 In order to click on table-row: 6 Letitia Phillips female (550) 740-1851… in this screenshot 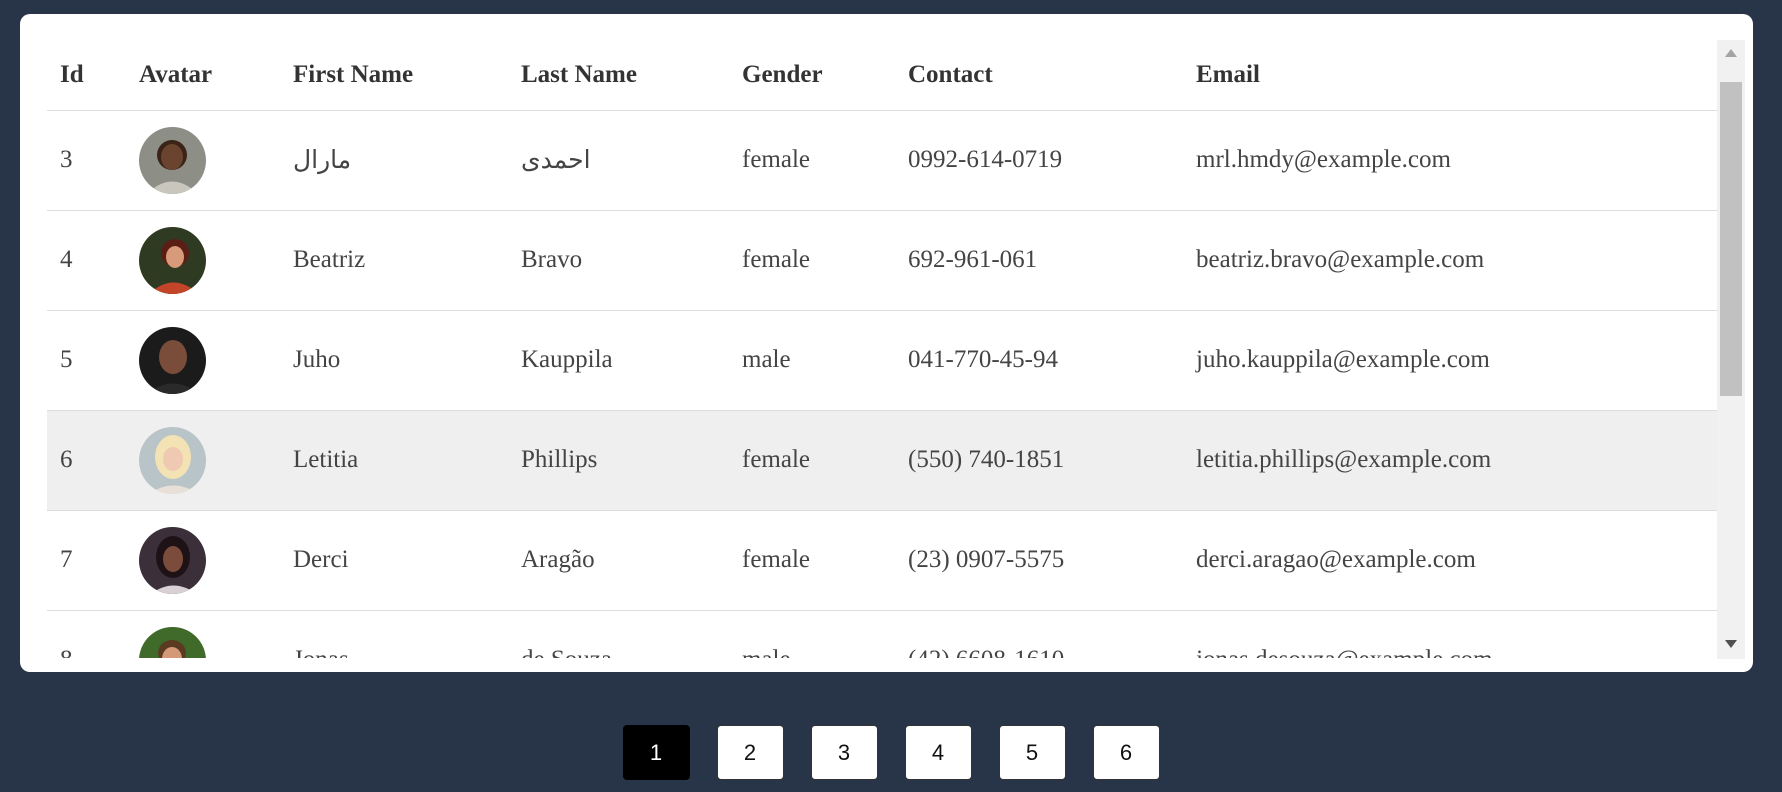, I will do `click(882, 460)`.